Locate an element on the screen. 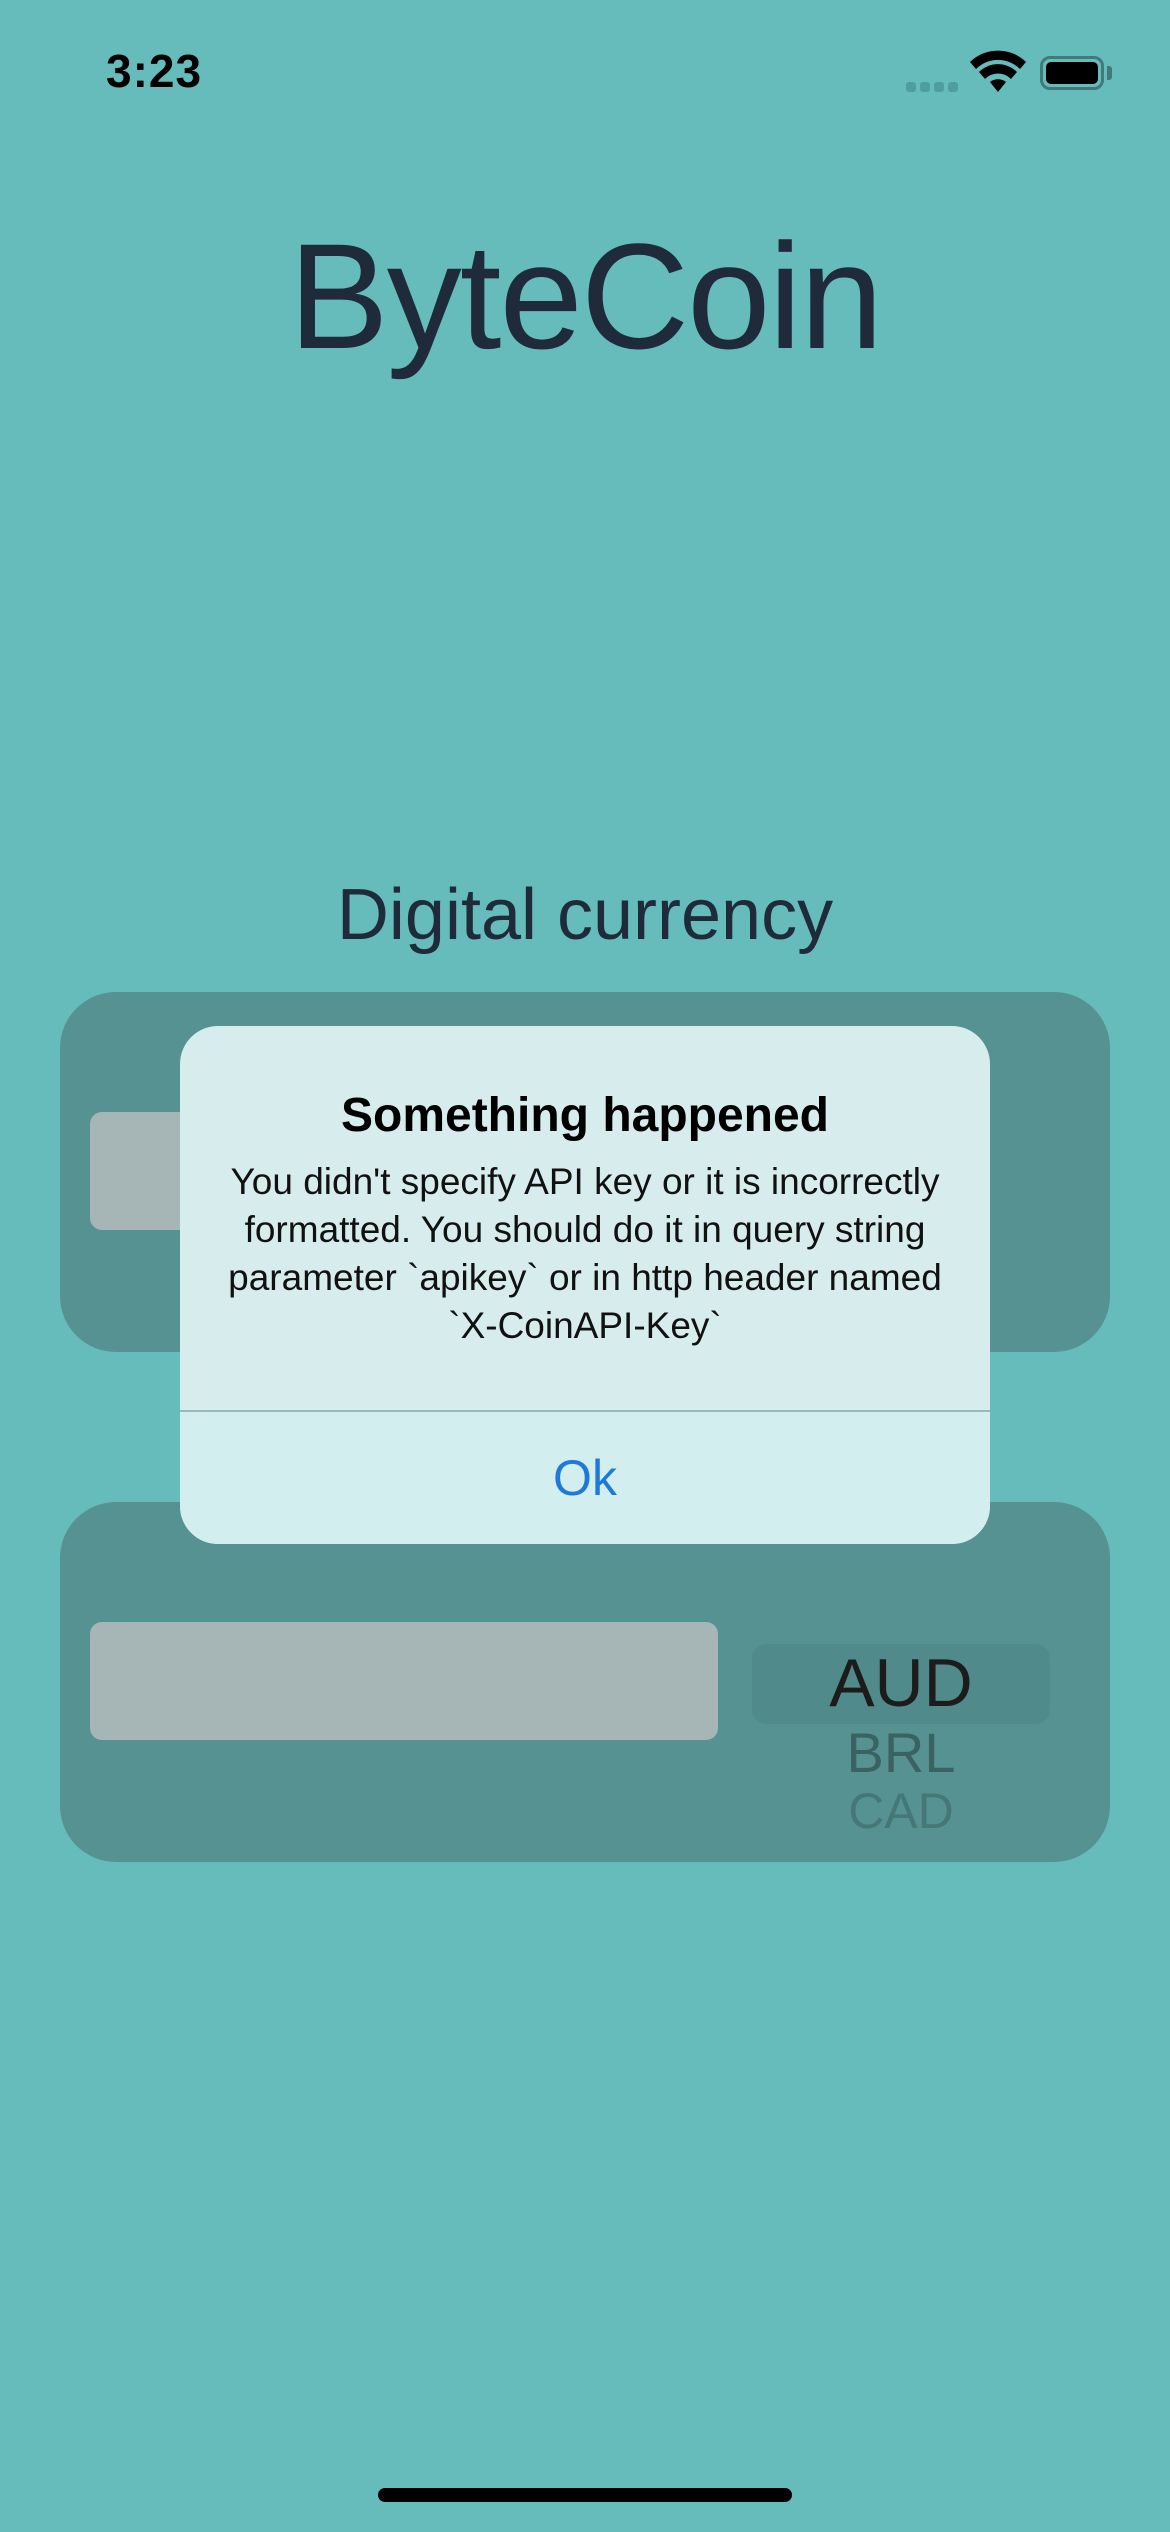  currency-picker: AUD BRL CAD is located at coordinates (901, 1682).